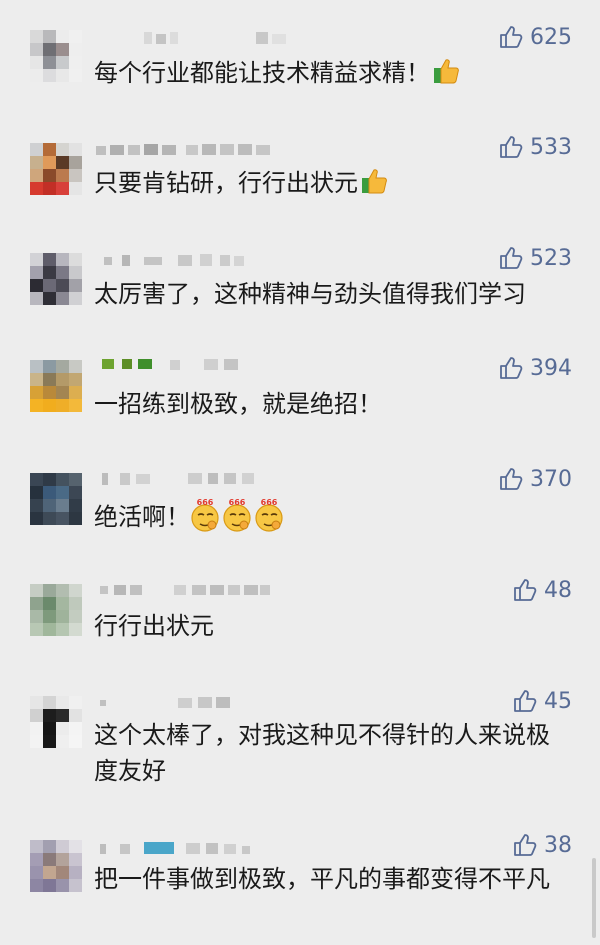  Describe the element at coordinates (334, 183) in the screenshot. I see `comment-text: 只要肯钻研，行行出状元` at that location.